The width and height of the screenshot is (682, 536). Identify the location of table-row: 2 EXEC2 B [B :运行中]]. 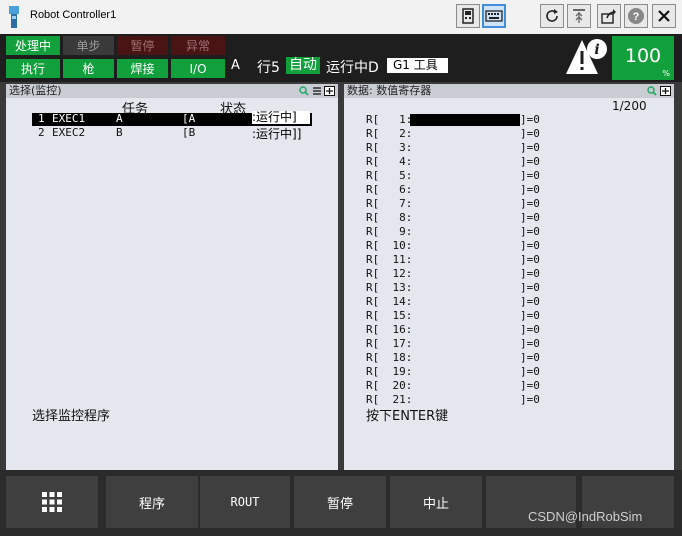
(172, 133).